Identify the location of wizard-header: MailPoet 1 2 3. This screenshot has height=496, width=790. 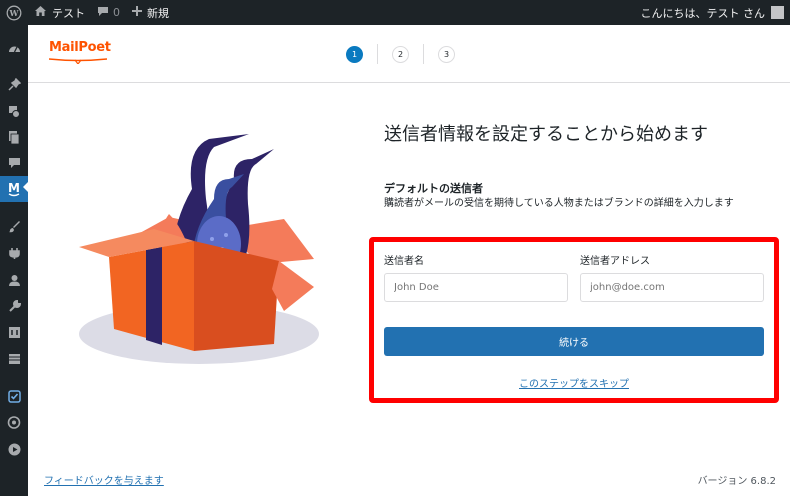
(409, 54).